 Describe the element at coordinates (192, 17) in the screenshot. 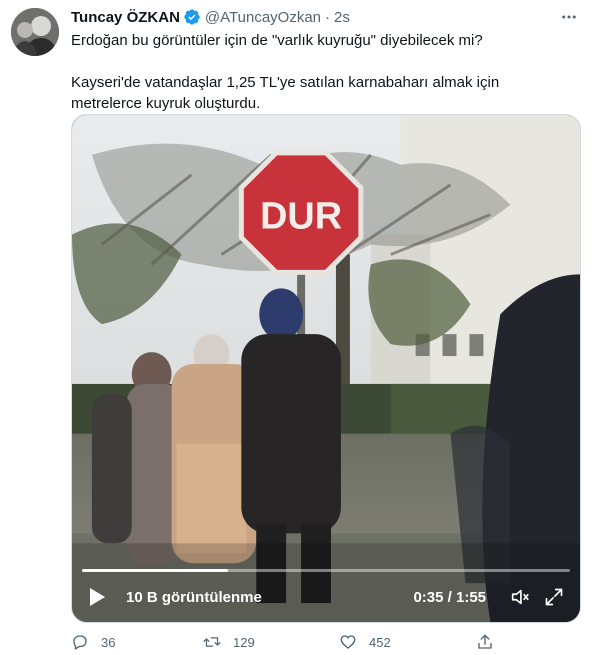

I see `verified-badge-icon` at that location.